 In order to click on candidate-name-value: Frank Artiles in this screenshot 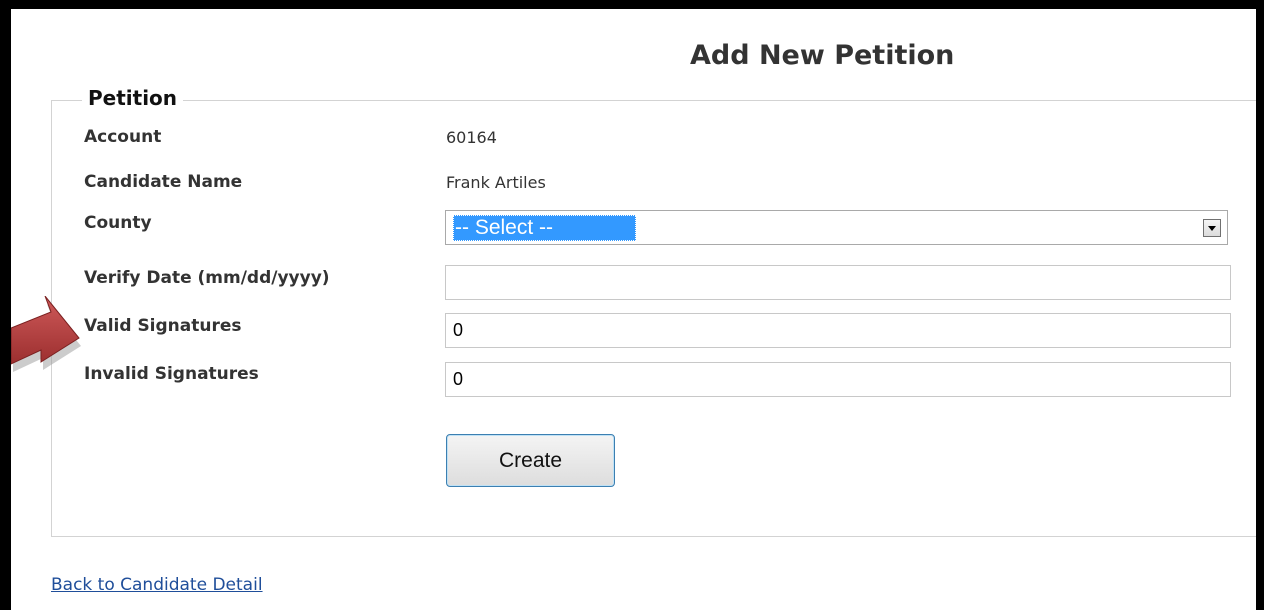, I will do `click(496, 182)`.